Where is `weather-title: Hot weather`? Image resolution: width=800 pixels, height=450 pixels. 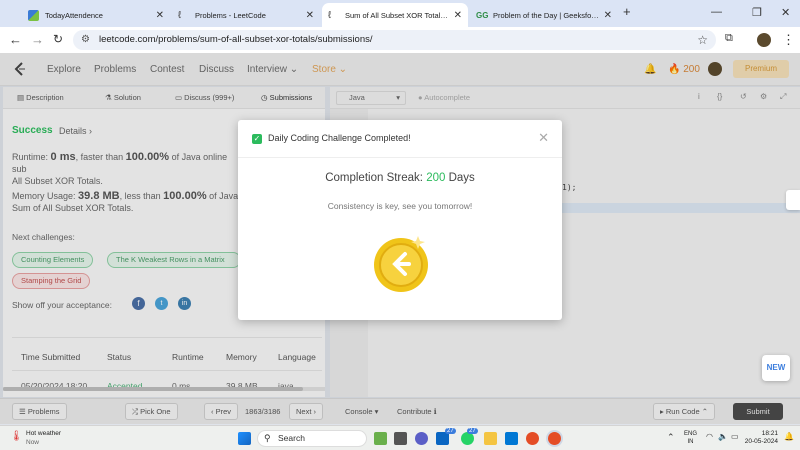
weather-title: Hot weather is located at coordinates (43, 433).